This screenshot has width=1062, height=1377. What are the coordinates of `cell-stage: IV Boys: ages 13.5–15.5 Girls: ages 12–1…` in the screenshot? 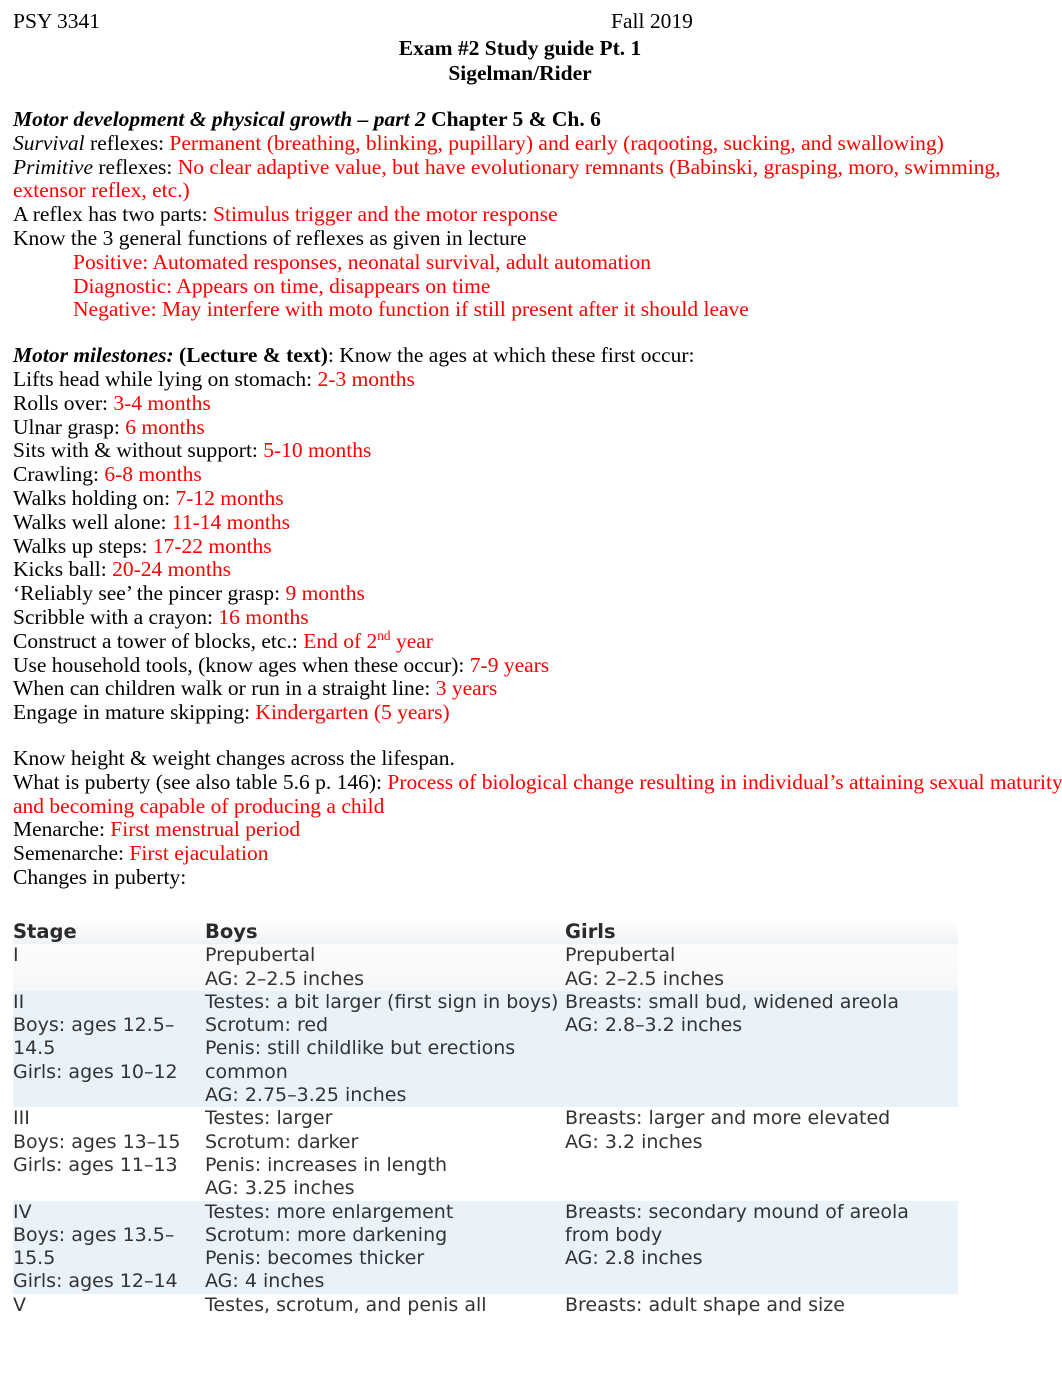 It's located at (95, 1246).